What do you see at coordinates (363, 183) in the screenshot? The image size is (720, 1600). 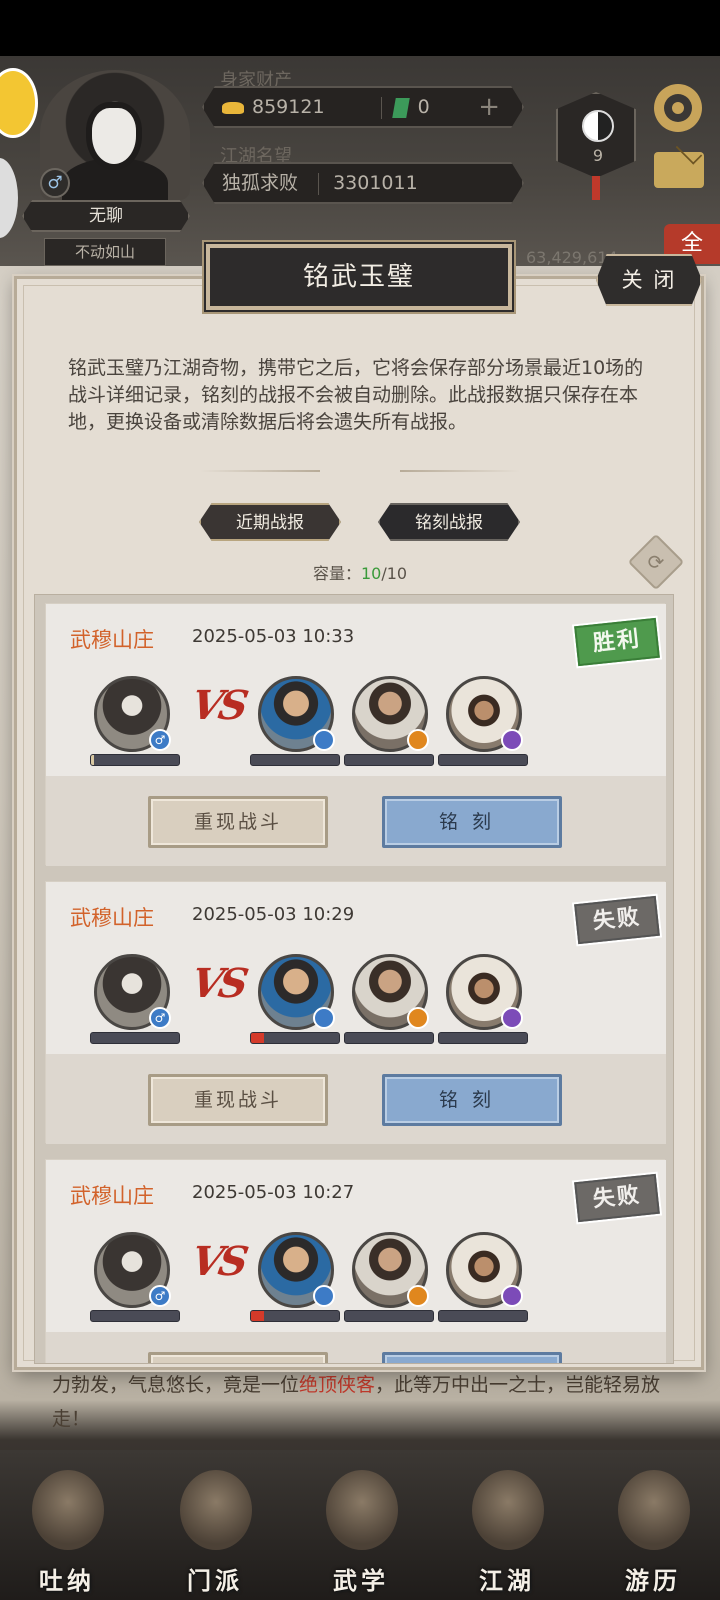 I see `fame-box: 独孤求败 3301011` at bounding box center [363, 183].